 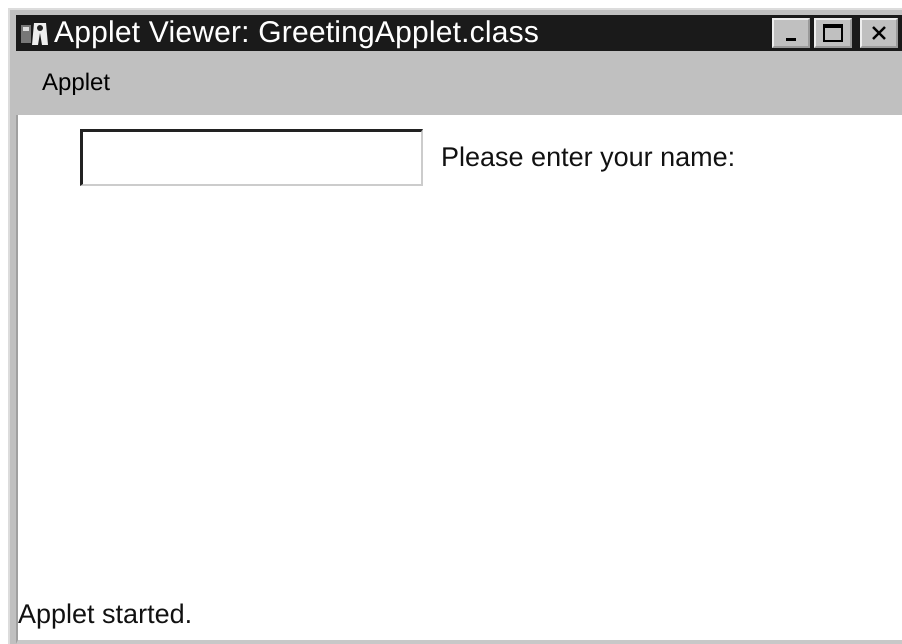 I want to click on maximize-icon, so click(x=833, y=33).